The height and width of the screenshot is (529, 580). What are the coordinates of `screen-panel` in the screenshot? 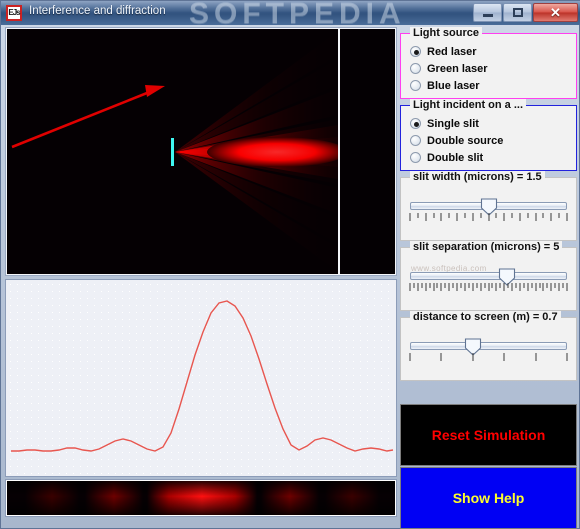 It's located at (367, 151).